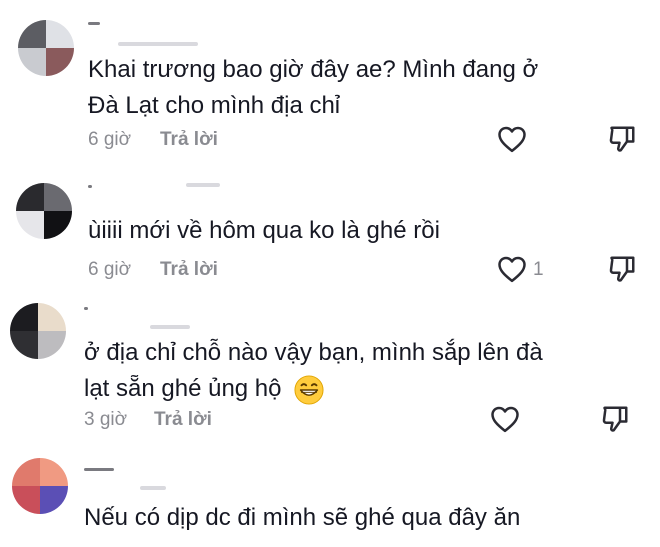 The image size is (660, 547). I want to click on comment-text-line: ùiiii mới về hôm qua ko là ghé rồi, so click(264, 230).